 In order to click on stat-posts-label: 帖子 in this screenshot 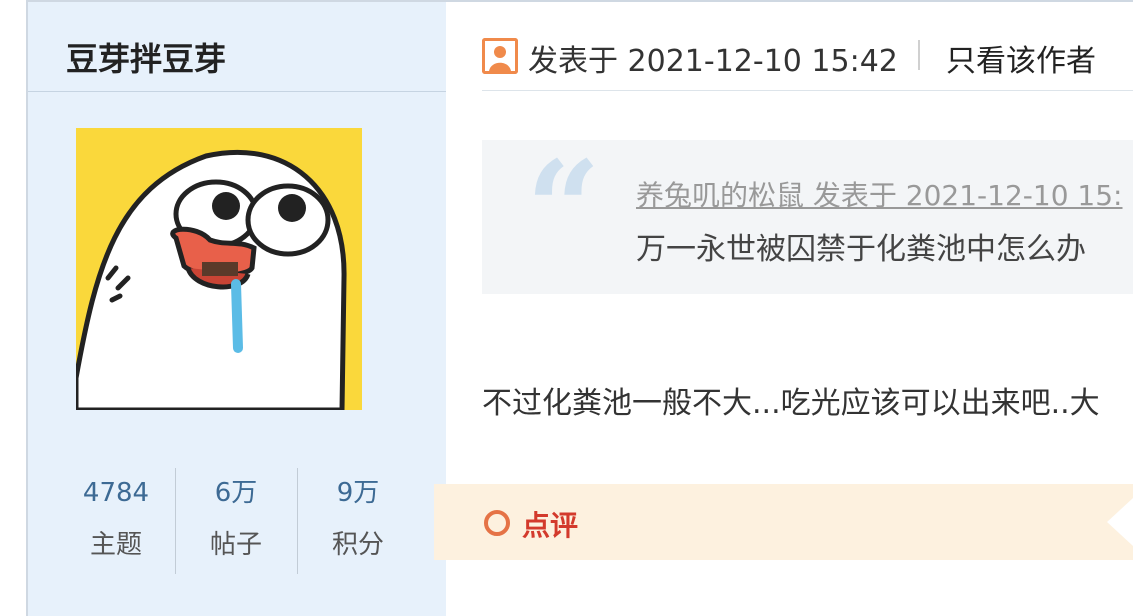, I will do `click(235, 545)`.